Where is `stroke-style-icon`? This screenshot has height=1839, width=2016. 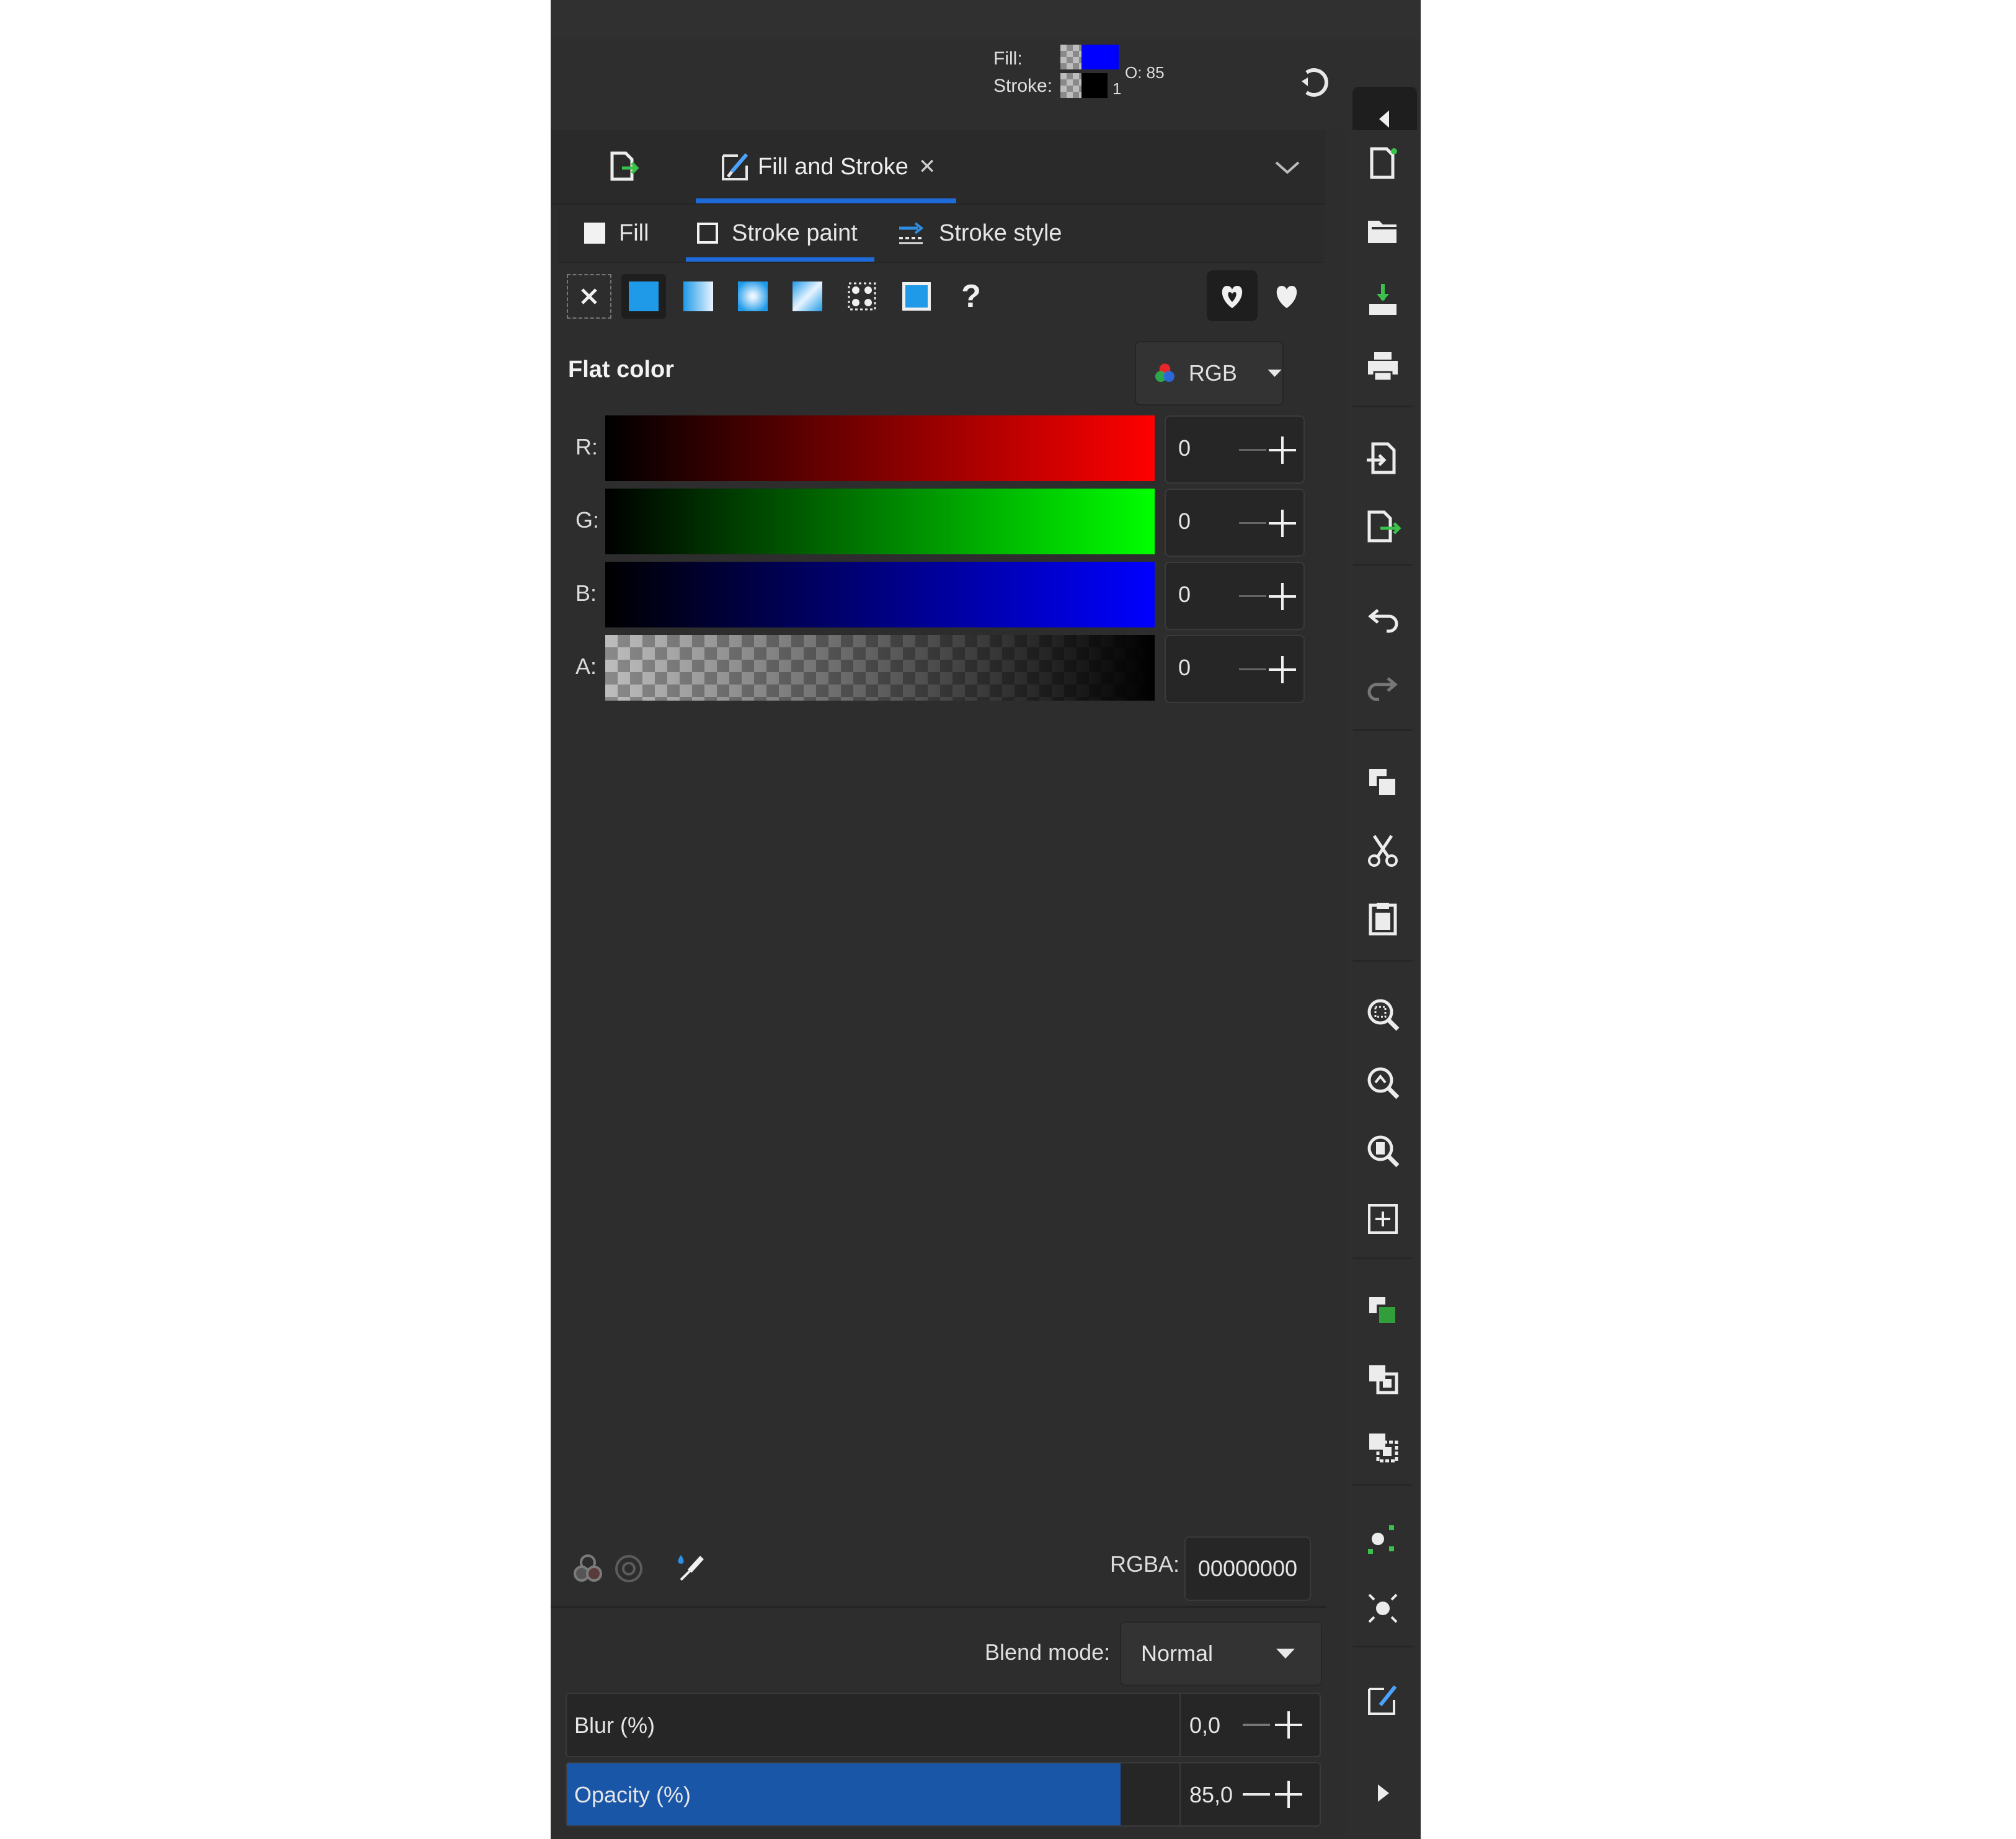
stroke-style-icon is located at coordinates (911, 233).